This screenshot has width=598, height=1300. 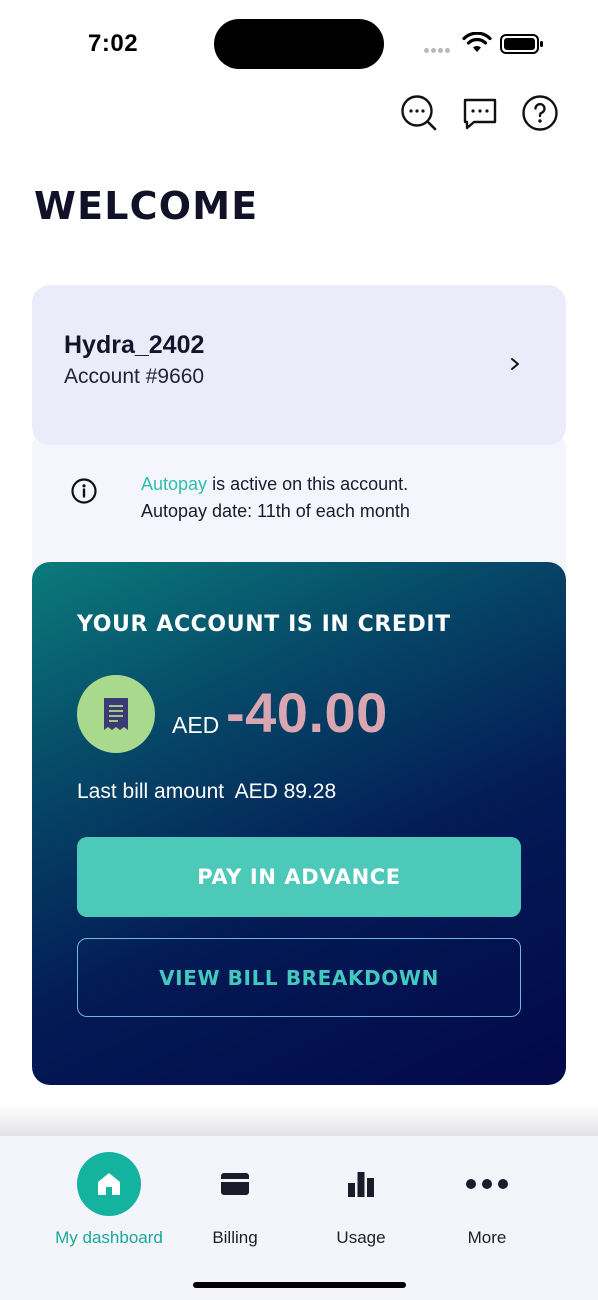 What do you see at coordinates (299, 365) in the screenshot?
I see `account-card: Hydra_2402 Account #9660` at bounding box center [299, 365].